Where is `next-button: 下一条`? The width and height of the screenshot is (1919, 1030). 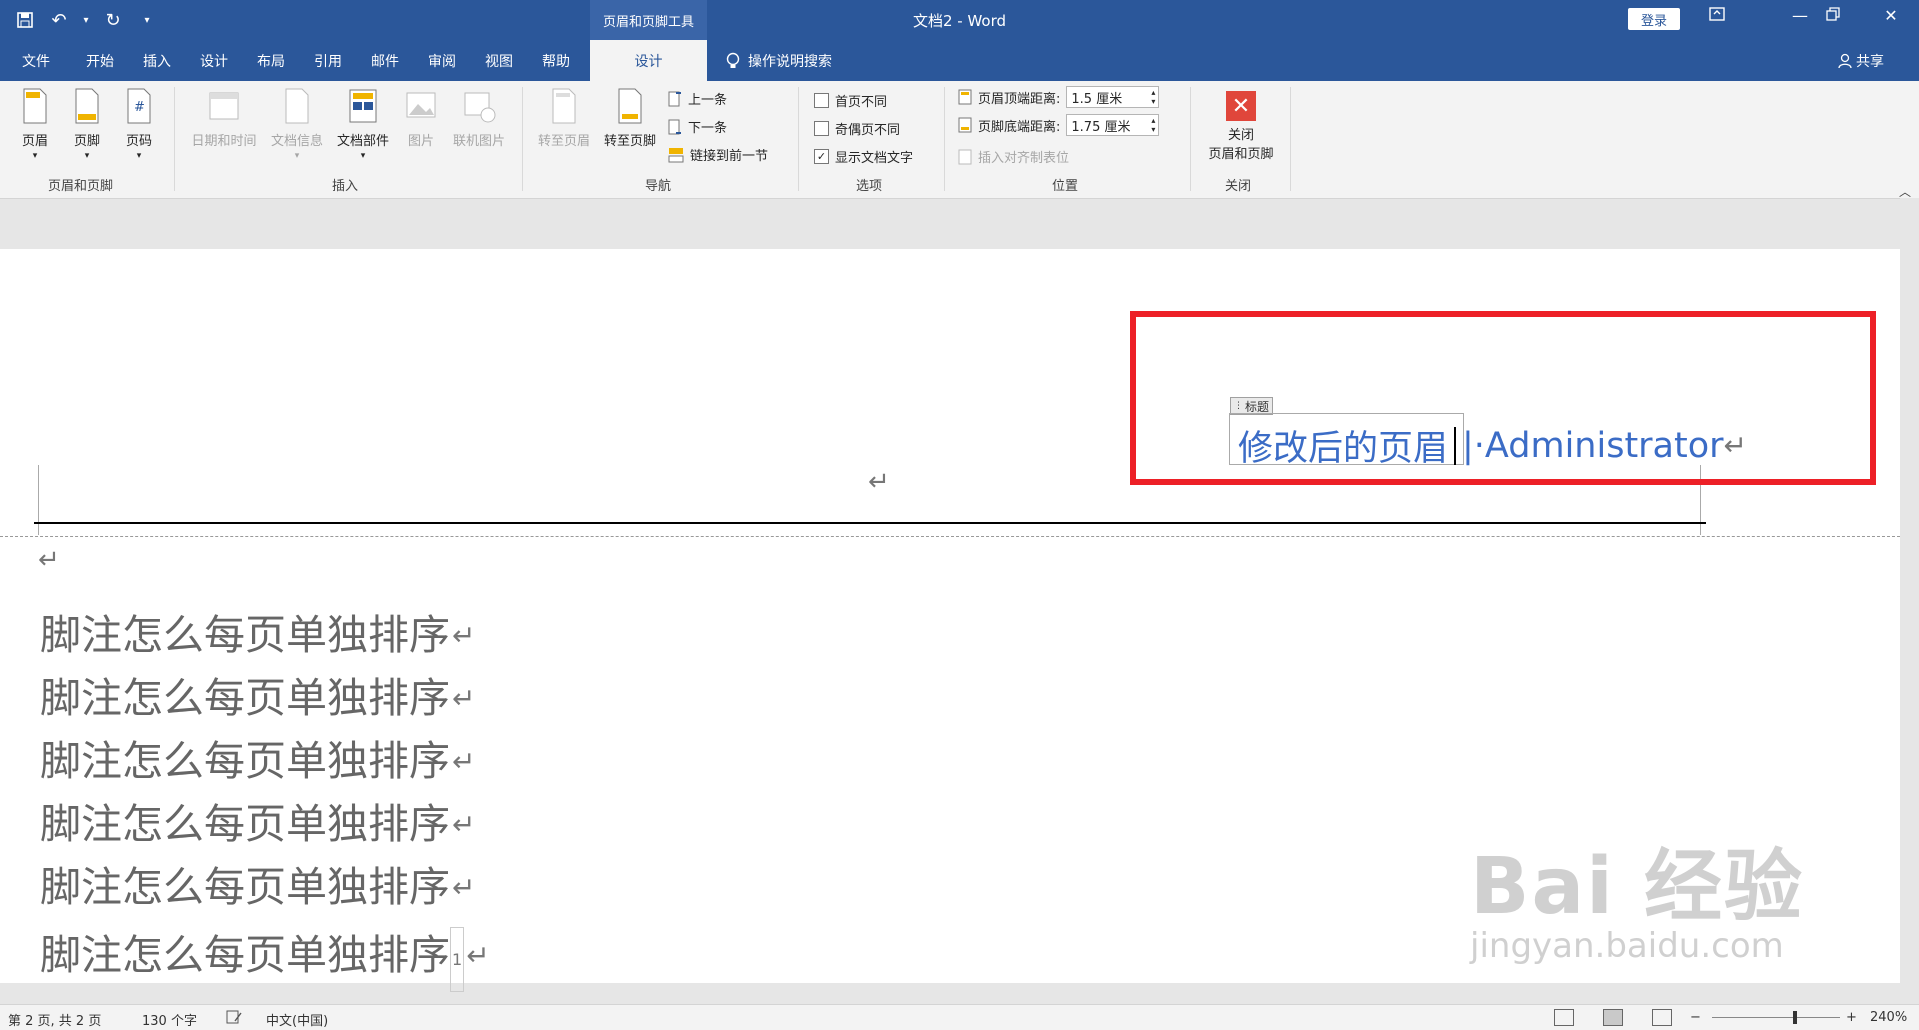 next-button: 下一条 is located at coordinates (697, 126).